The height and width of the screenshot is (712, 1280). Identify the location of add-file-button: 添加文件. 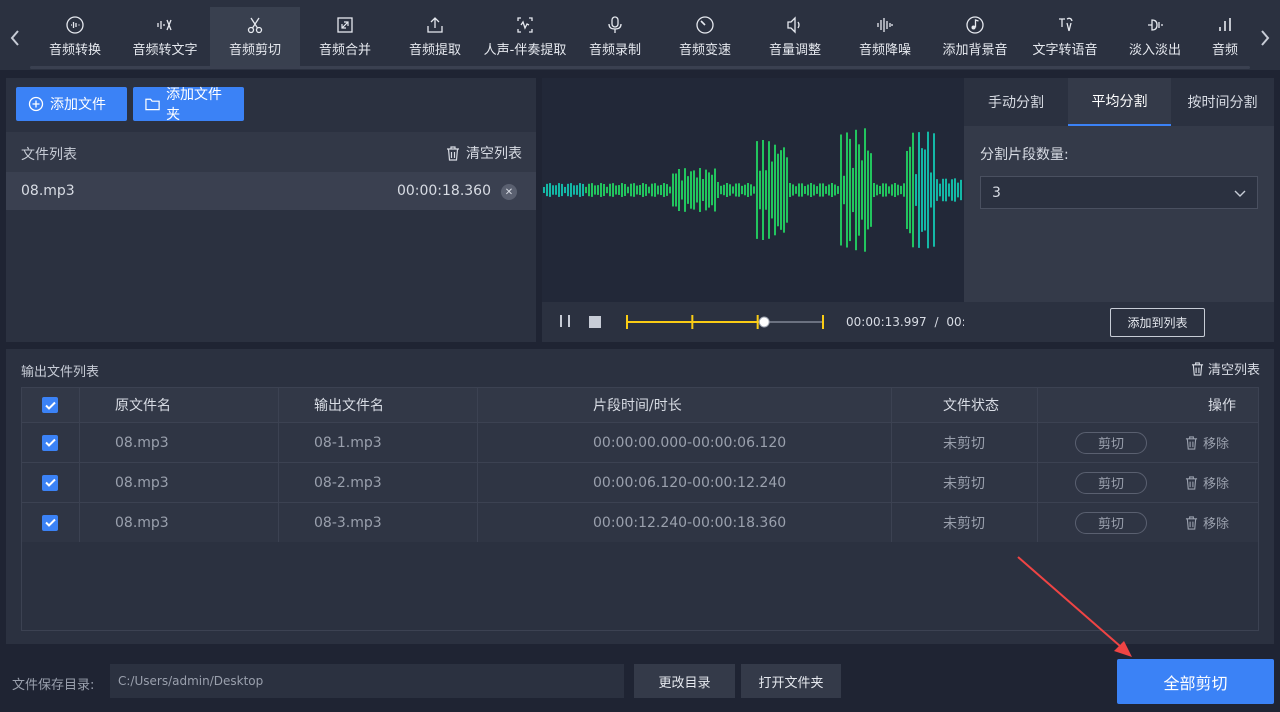
(71, 104).